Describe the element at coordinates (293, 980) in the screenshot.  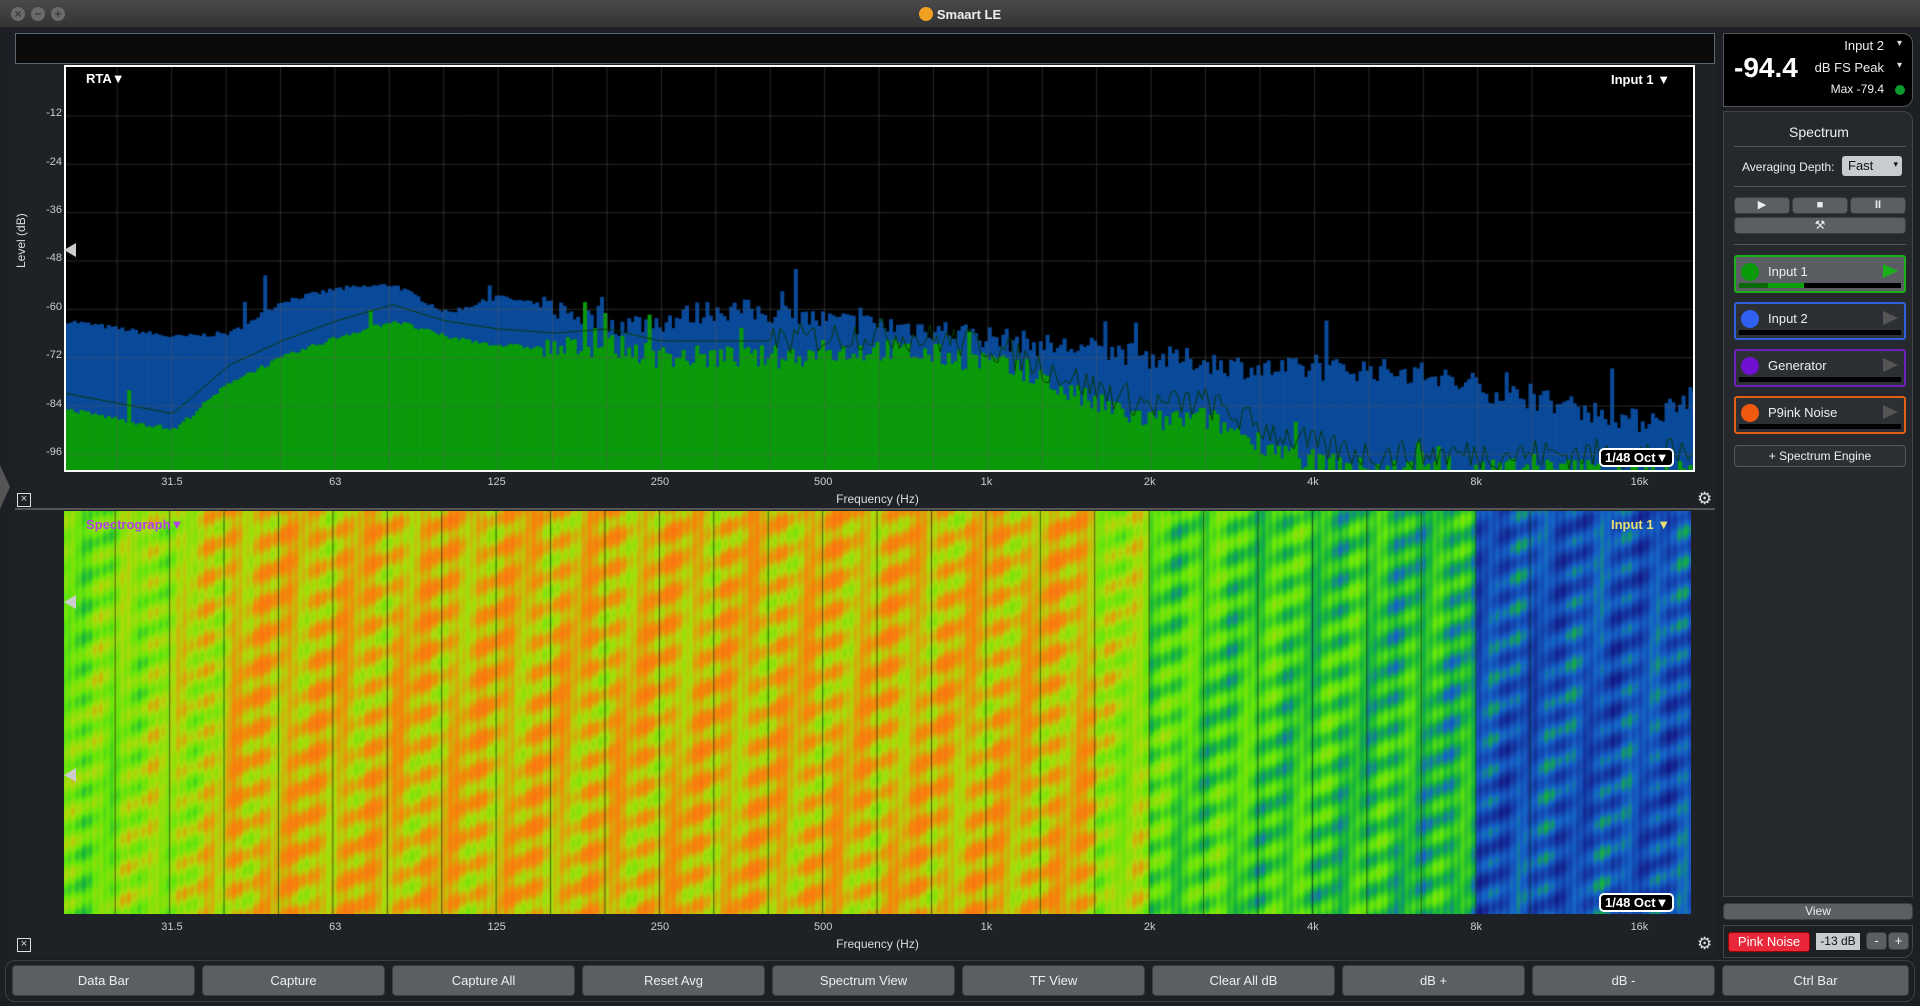
I see `toolbar-capture-button: Capture` at that location.